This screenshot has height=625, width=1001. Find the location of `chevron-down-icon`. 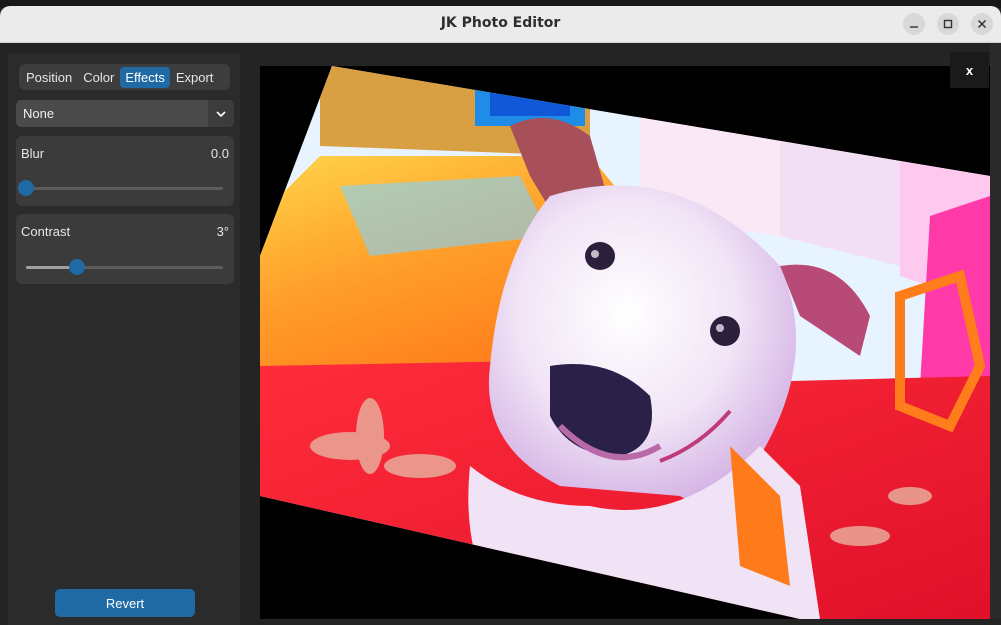

chevron-down-icon is located at coordinates (221, 113).